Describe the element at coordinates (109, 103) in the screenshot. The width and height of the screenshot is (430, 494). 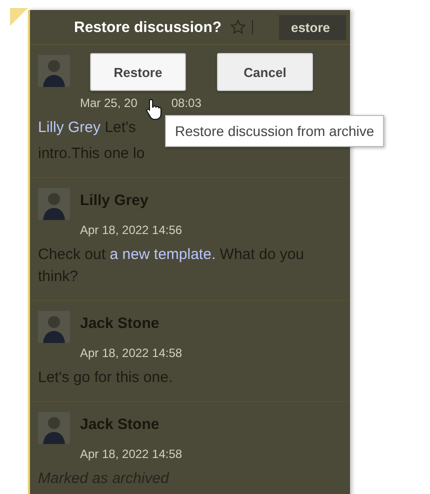
I see `timestamp: Mar 25, 20` at that location.